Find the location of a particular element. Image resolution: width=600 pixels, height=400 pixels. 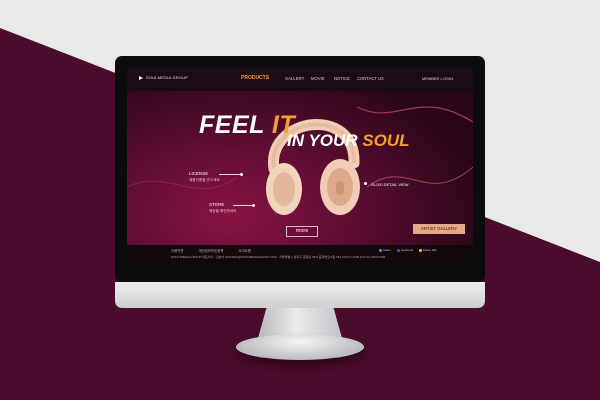

headline-in-your-soul: IN YOUR SOUL is located at coordinates (348, 140).